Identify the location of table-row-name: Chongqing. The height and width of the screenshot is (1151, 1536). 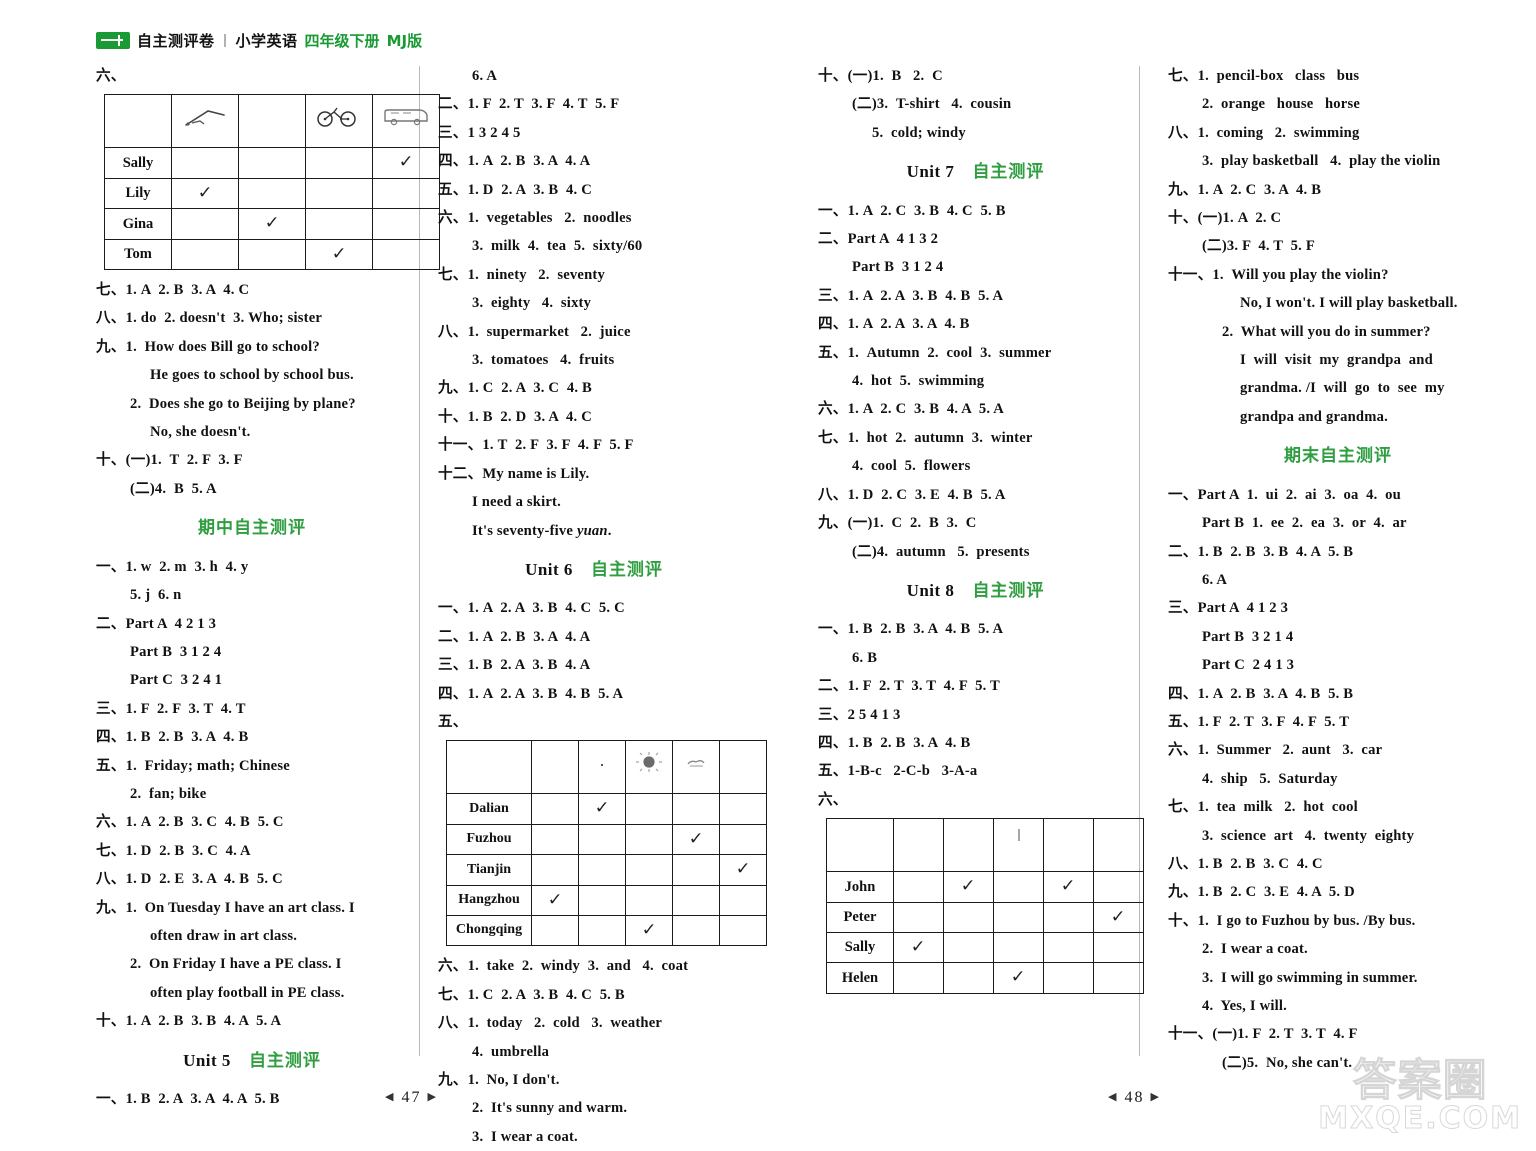
(489, 930).